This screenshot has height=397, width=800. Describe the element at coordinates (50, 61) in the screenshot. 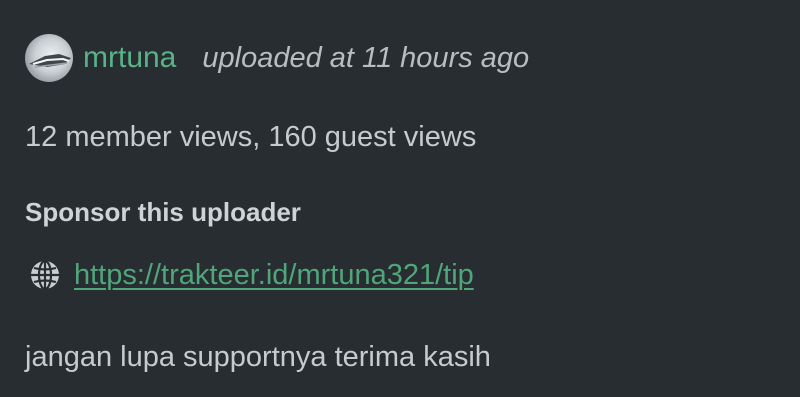

I see `avatar-image` at that location.